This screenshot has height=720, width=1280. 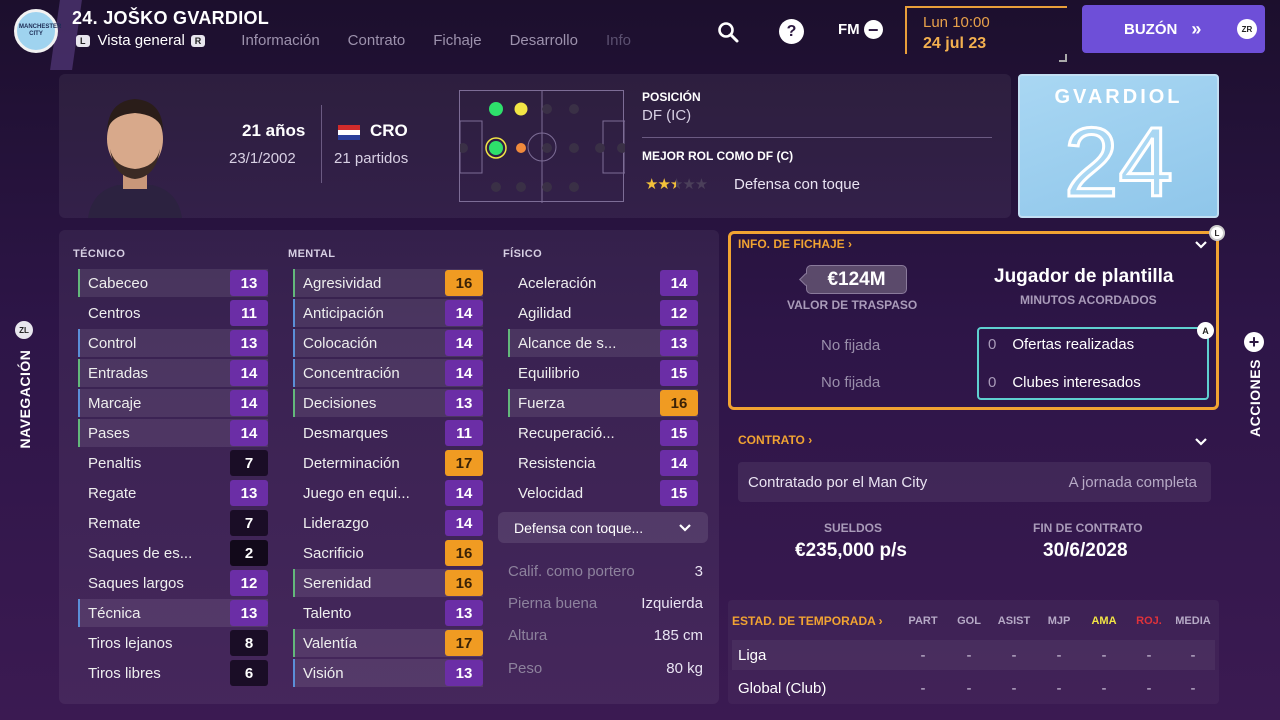 I want to click on attr-row: Determinación 17, so click(x=388, y=463).